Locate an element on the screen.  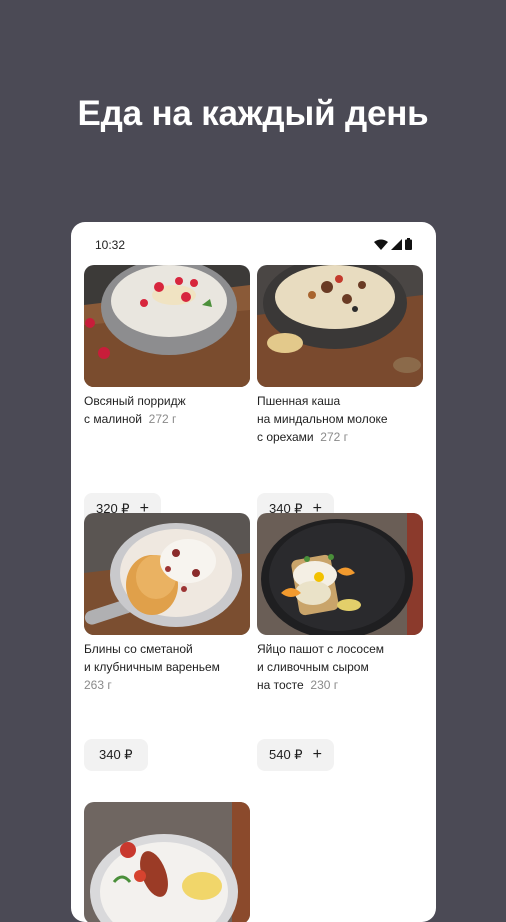
status-bar: 10:32 is located at coordinates (253, 242).